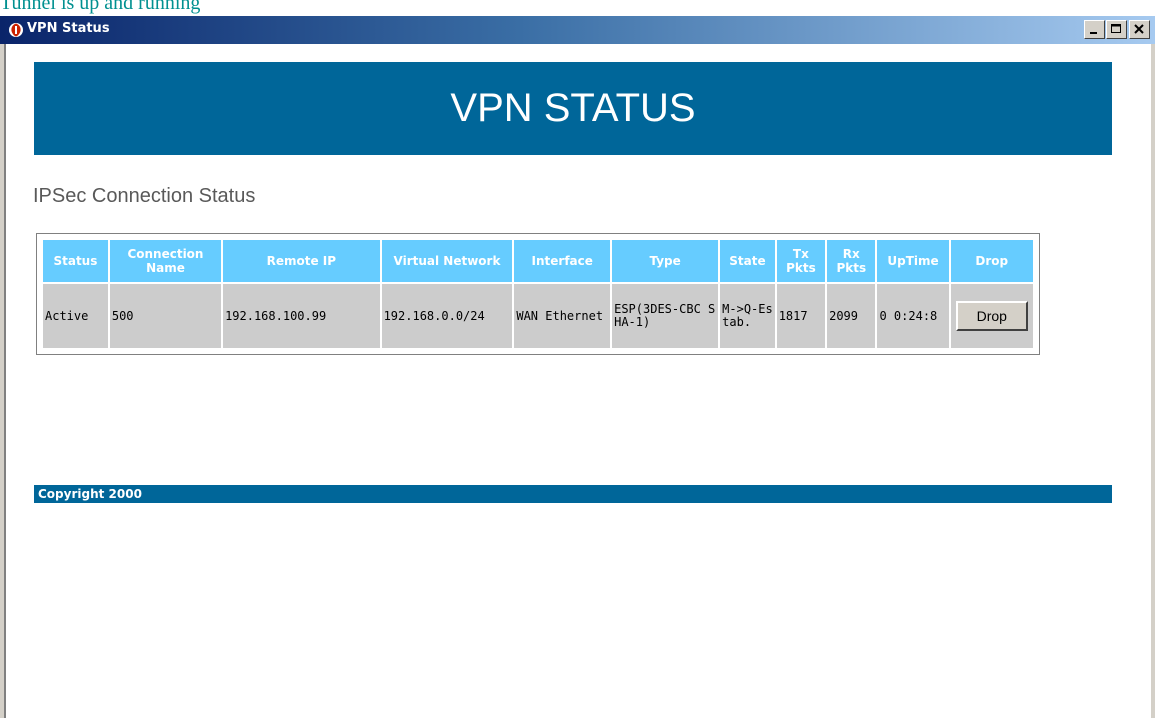 The width and height of the screenshot is (1155, 718). Describe the element at coordinates (165, 261) in the screenshot. I see `column-header-connection-name: Connection Name` at that location.